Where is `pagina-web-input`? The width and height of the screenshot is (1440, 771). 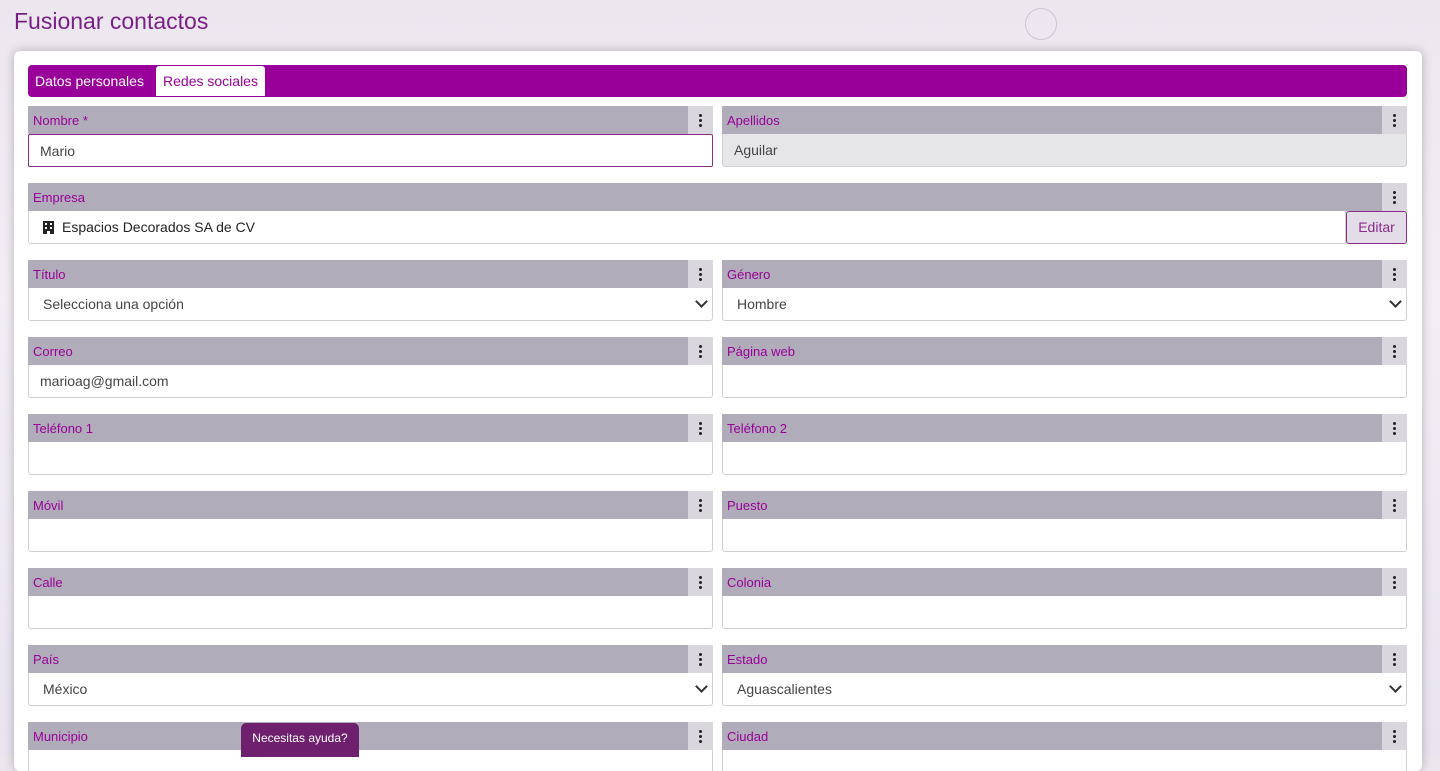
pagina-web-input is located at coordinates (1064, 381).